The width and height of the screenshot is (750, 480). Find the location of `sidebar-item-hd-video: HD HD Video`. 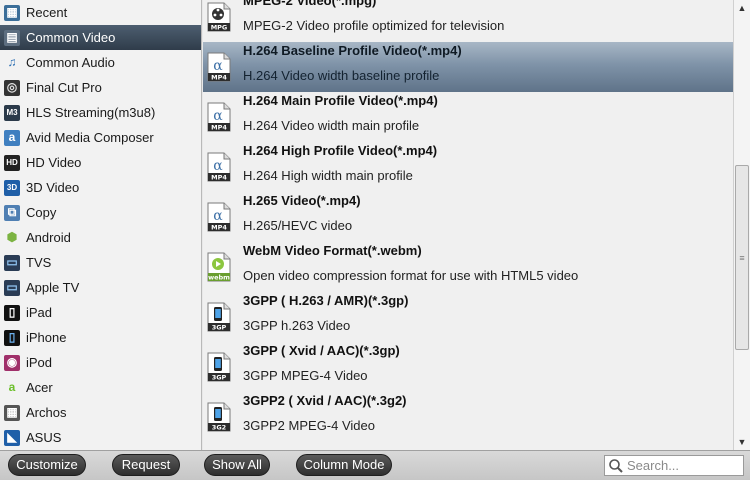

sidebar-item-hd-video: HD HD Video is located at coordinates (100, 162).